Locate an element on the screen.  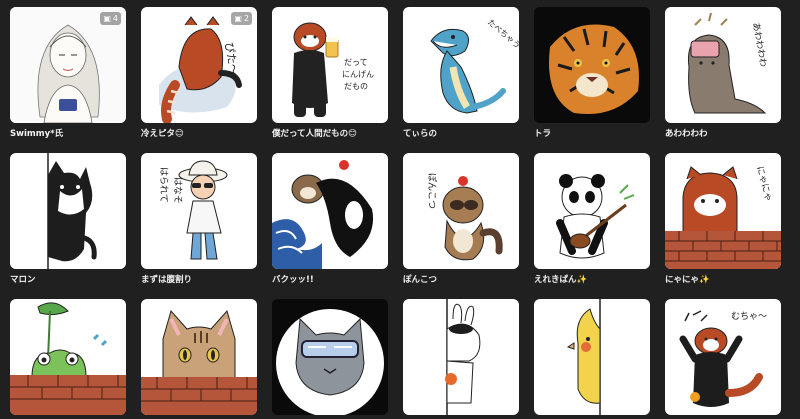
image-count-badge: ▣ 2 is located at coordinates (241, 18).